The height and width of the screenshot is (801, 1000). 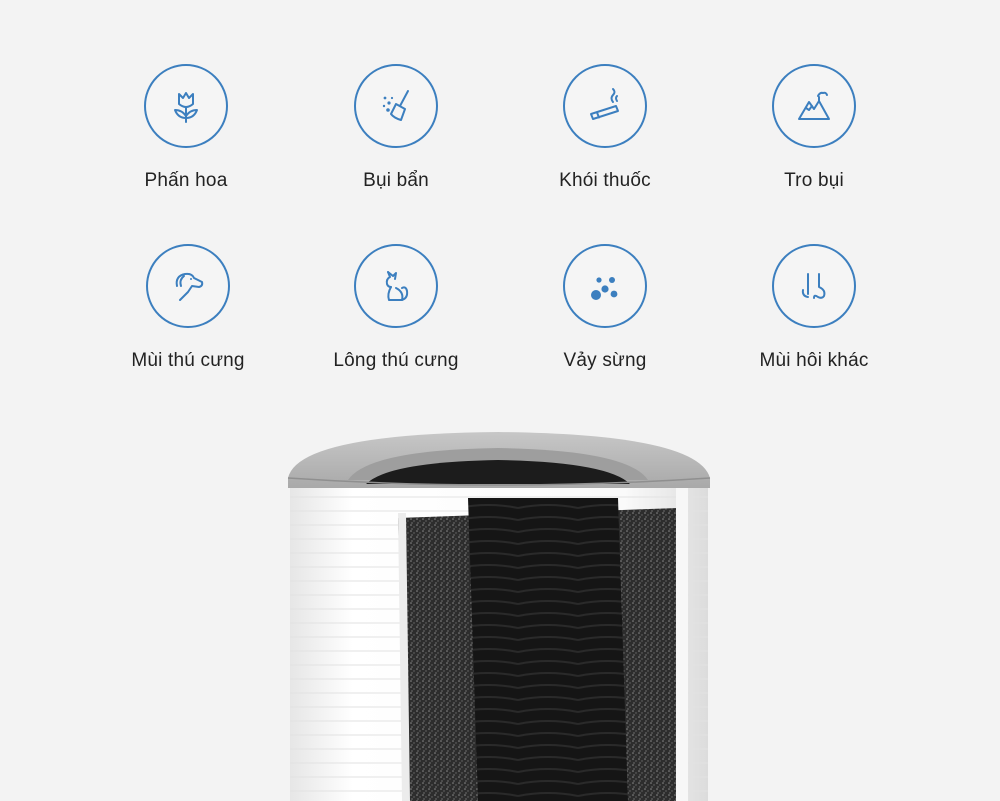 What do you see at coordinates (396, 180) in the screenshot?
I see `feature-label: Bụi bẩn` at bounding box center [396, 180].